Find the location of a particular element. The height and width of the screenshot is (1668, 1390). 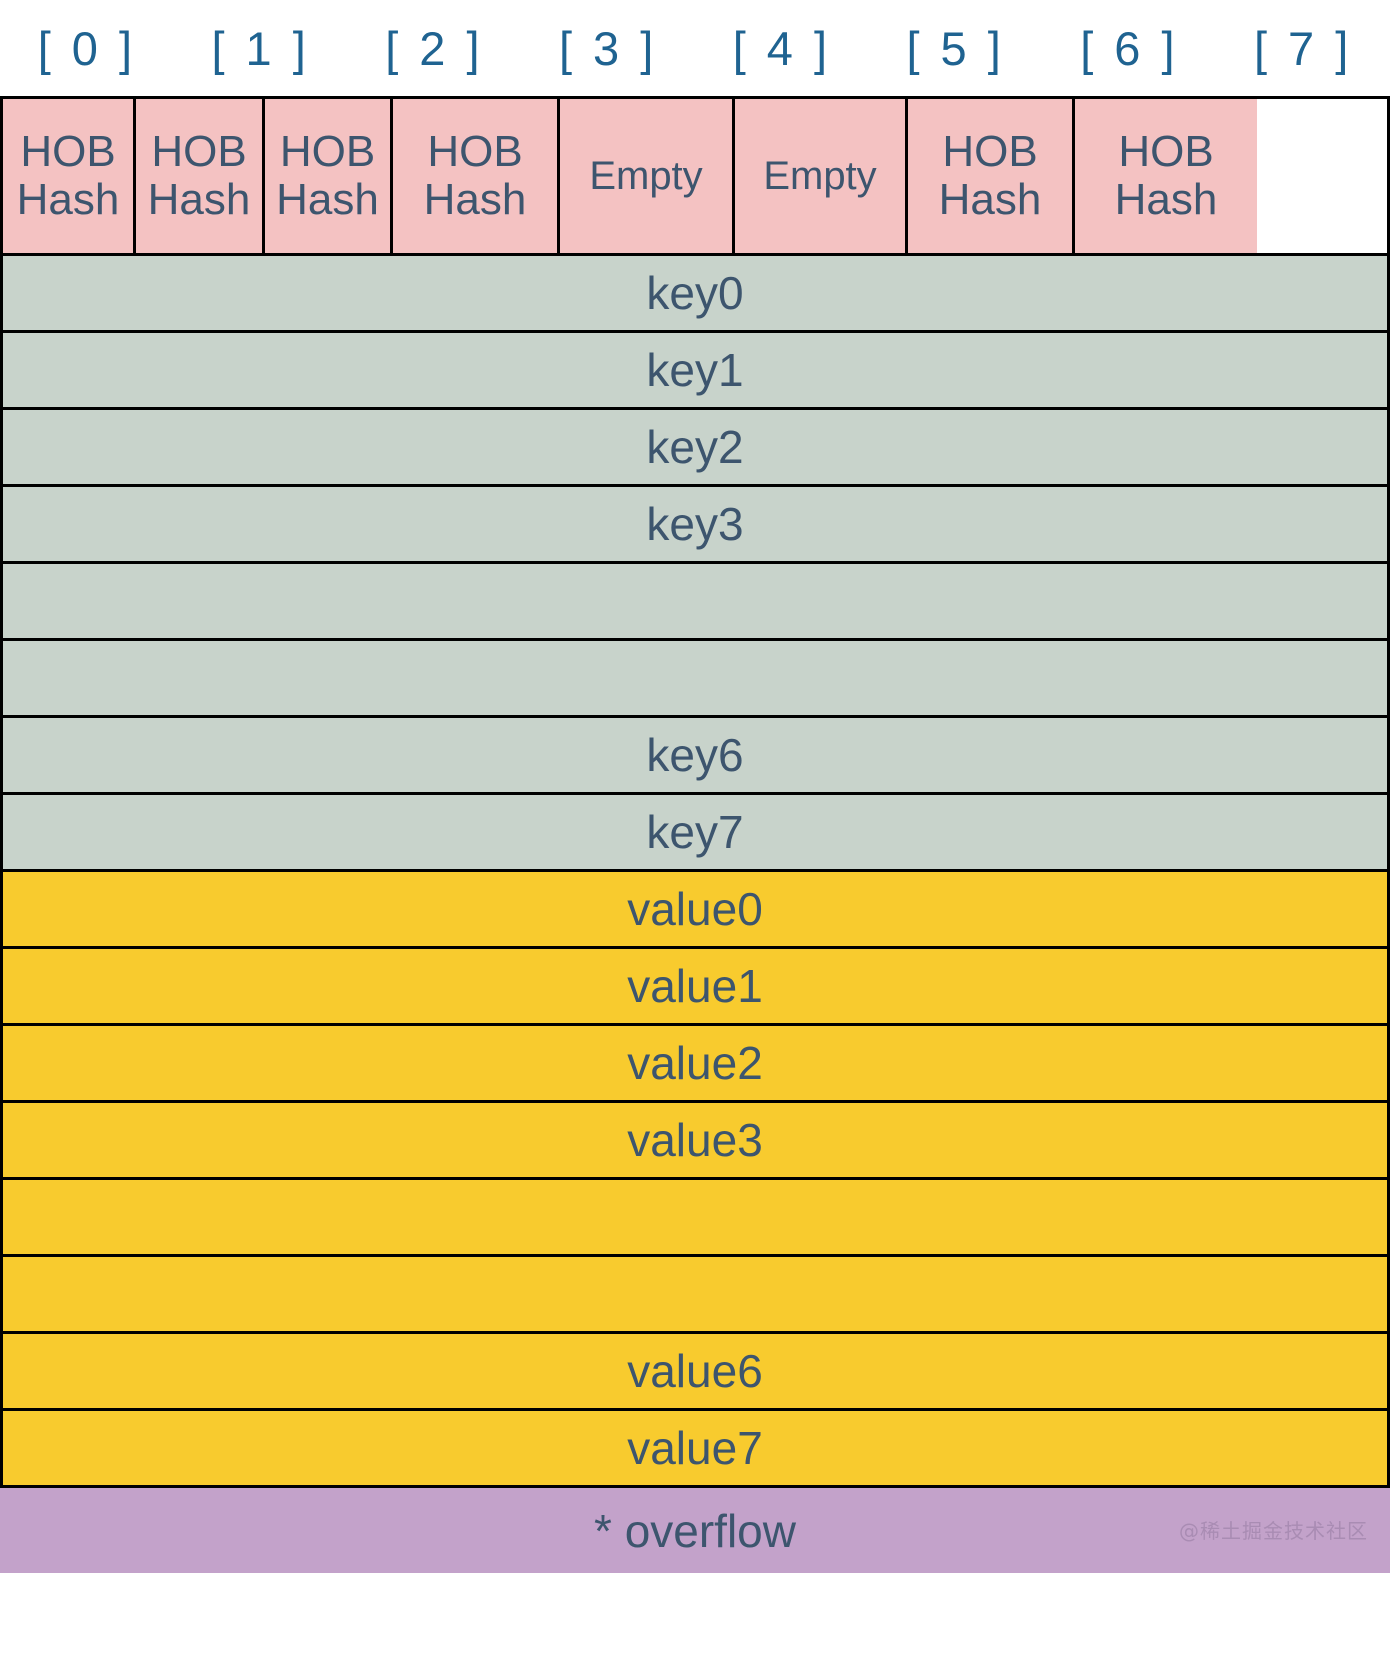

index-label-4: [ 4 ] is located at coordinates (782, 48).